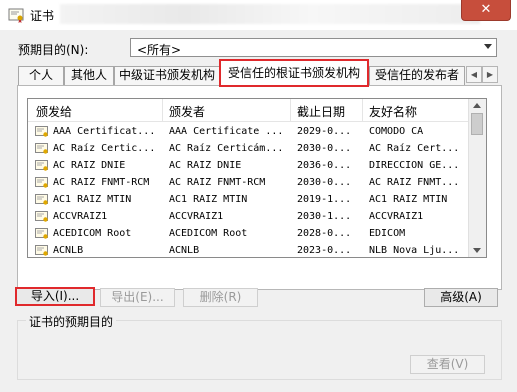  Describe the element at coordinates (486, 10) in the screenshot. I see `close-button: ✕` at that location.